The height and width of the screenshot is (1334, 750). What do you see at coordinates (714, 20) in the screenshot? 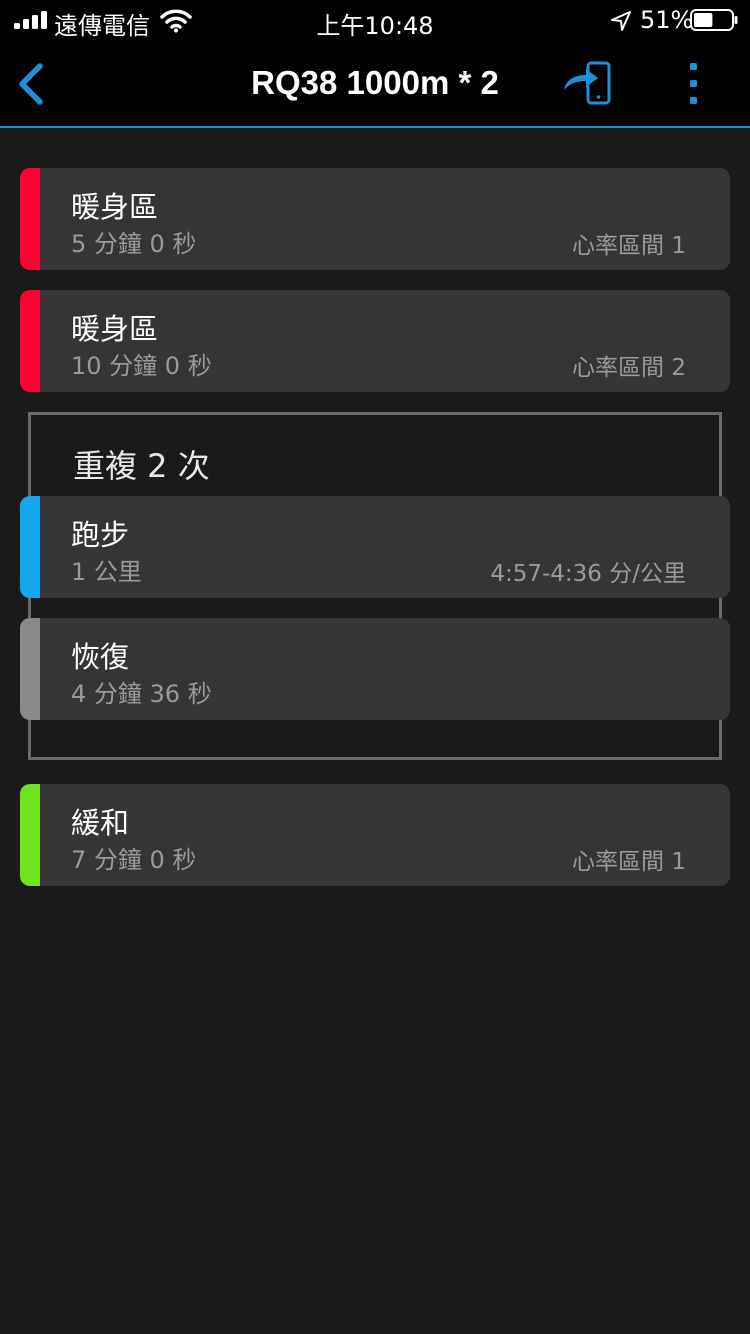
I see `battery-icon` at bounding box center [714, 20].